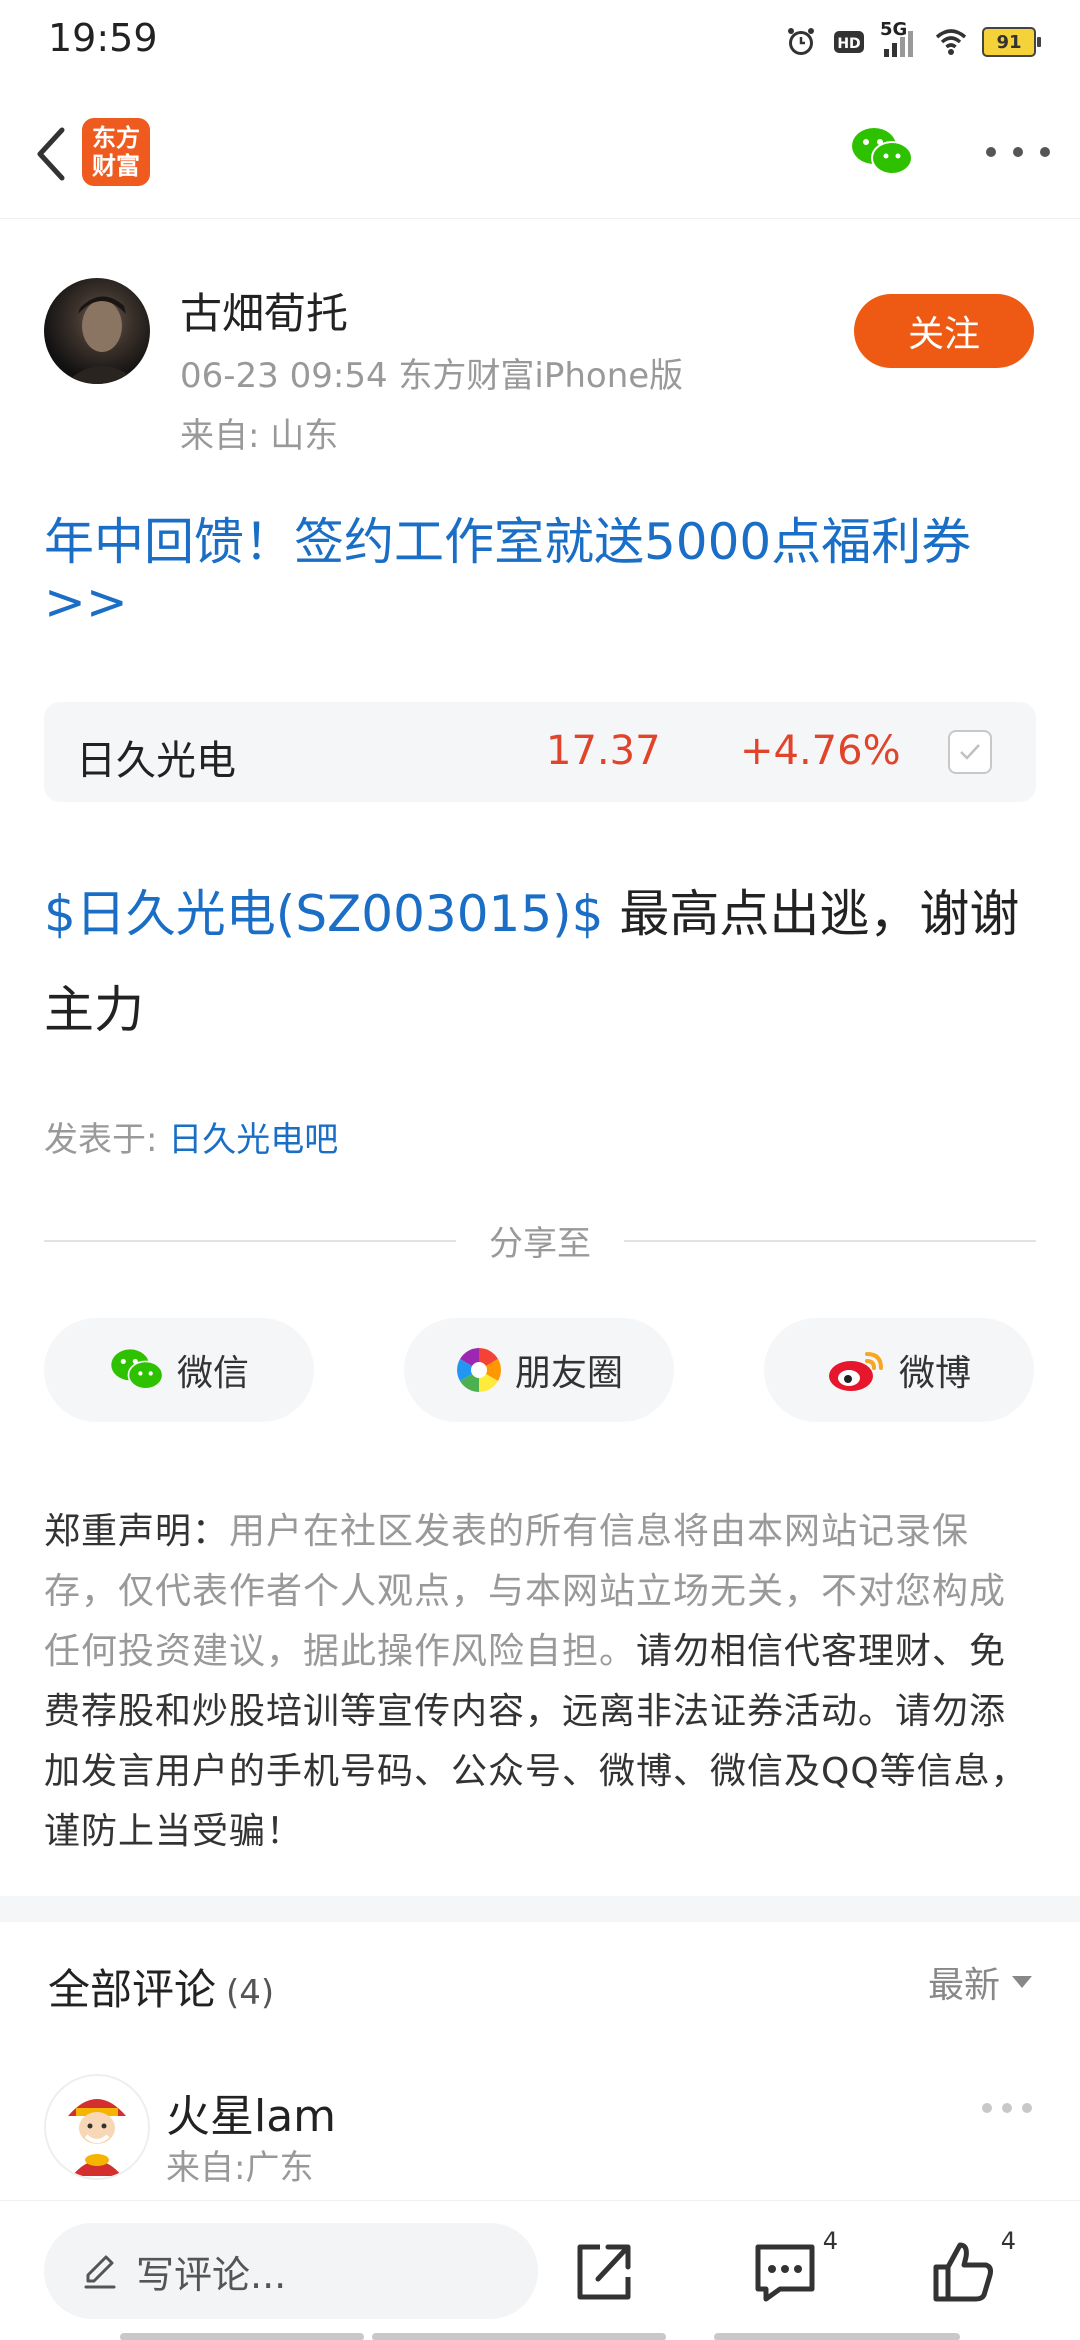  What do you see at coordinates (540, 752) in the screenshot?
I see `stock-card: 日久光电 17.37 +4.76%` at bounding box center [540, 752].